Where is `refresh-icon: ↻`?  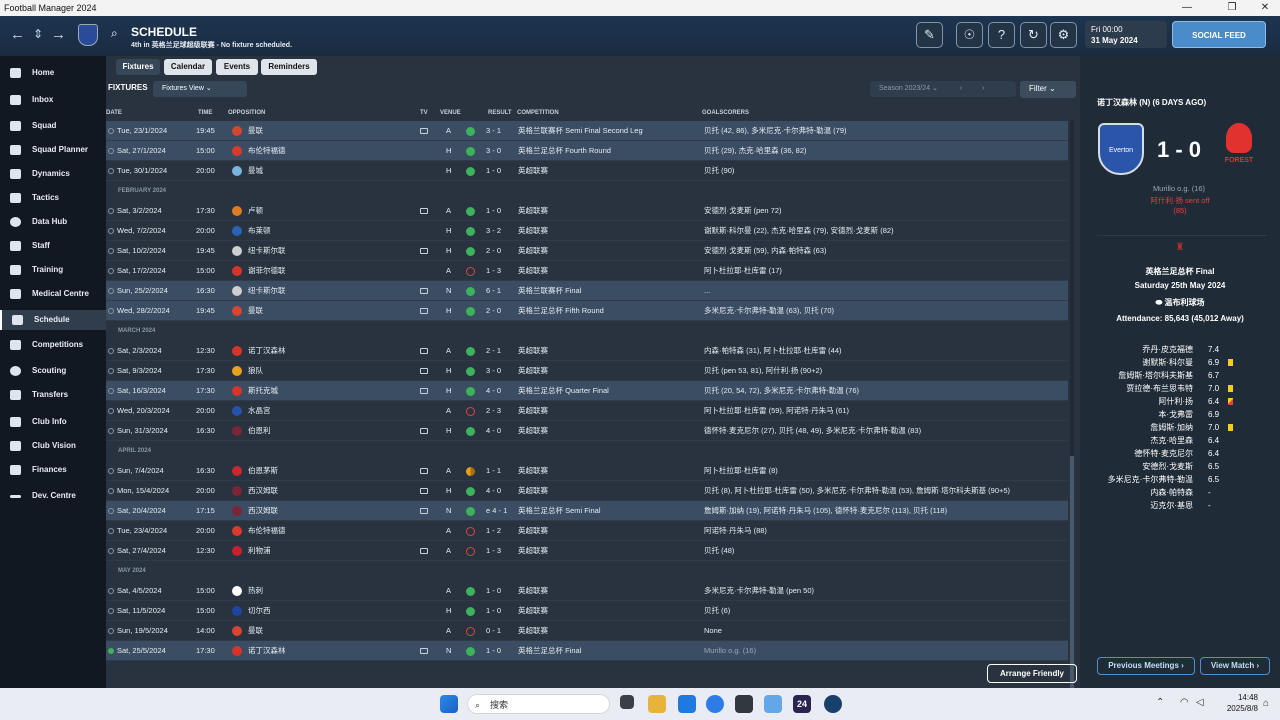 refresh-icon: ↻ is located at coordinates (1033, 35).